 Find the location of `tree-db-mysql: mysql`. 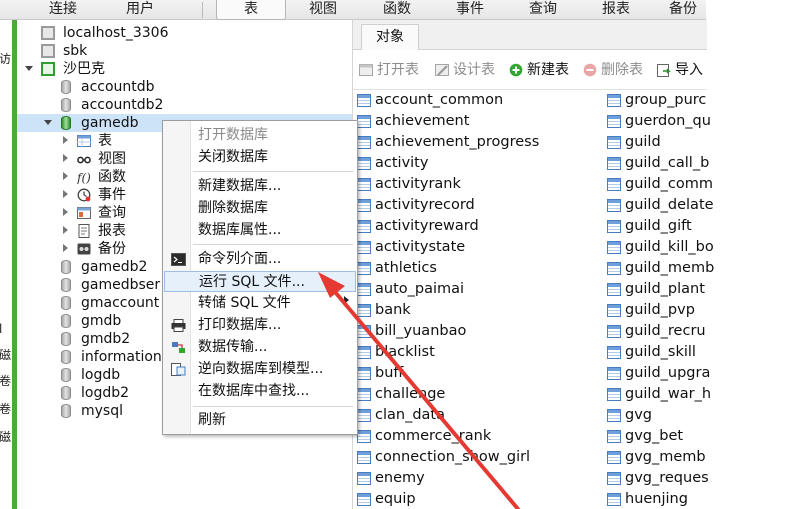

tree-db-mysql: mysql is located at coordinates (92, 411).